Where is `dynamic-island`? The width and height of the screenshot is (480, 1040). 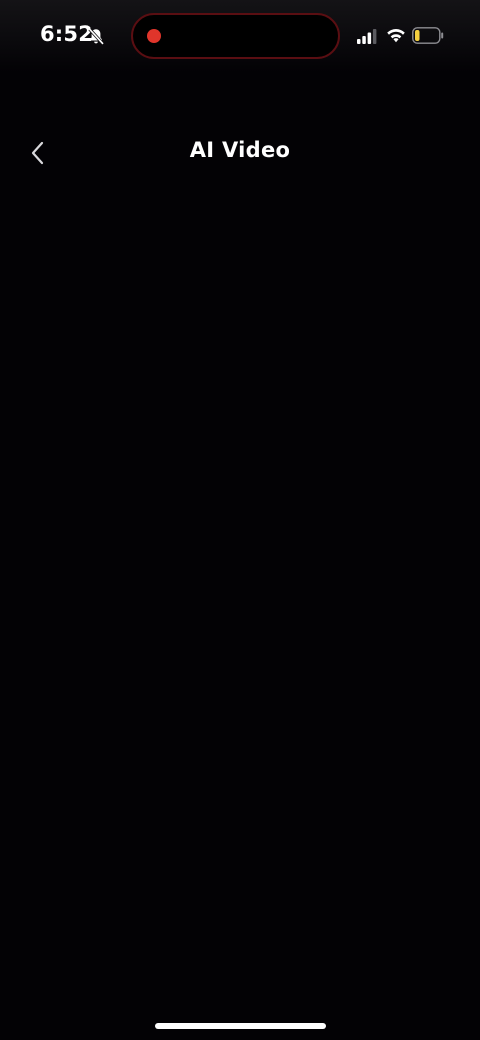 dynamic-island is located at coordinates (235, 36).